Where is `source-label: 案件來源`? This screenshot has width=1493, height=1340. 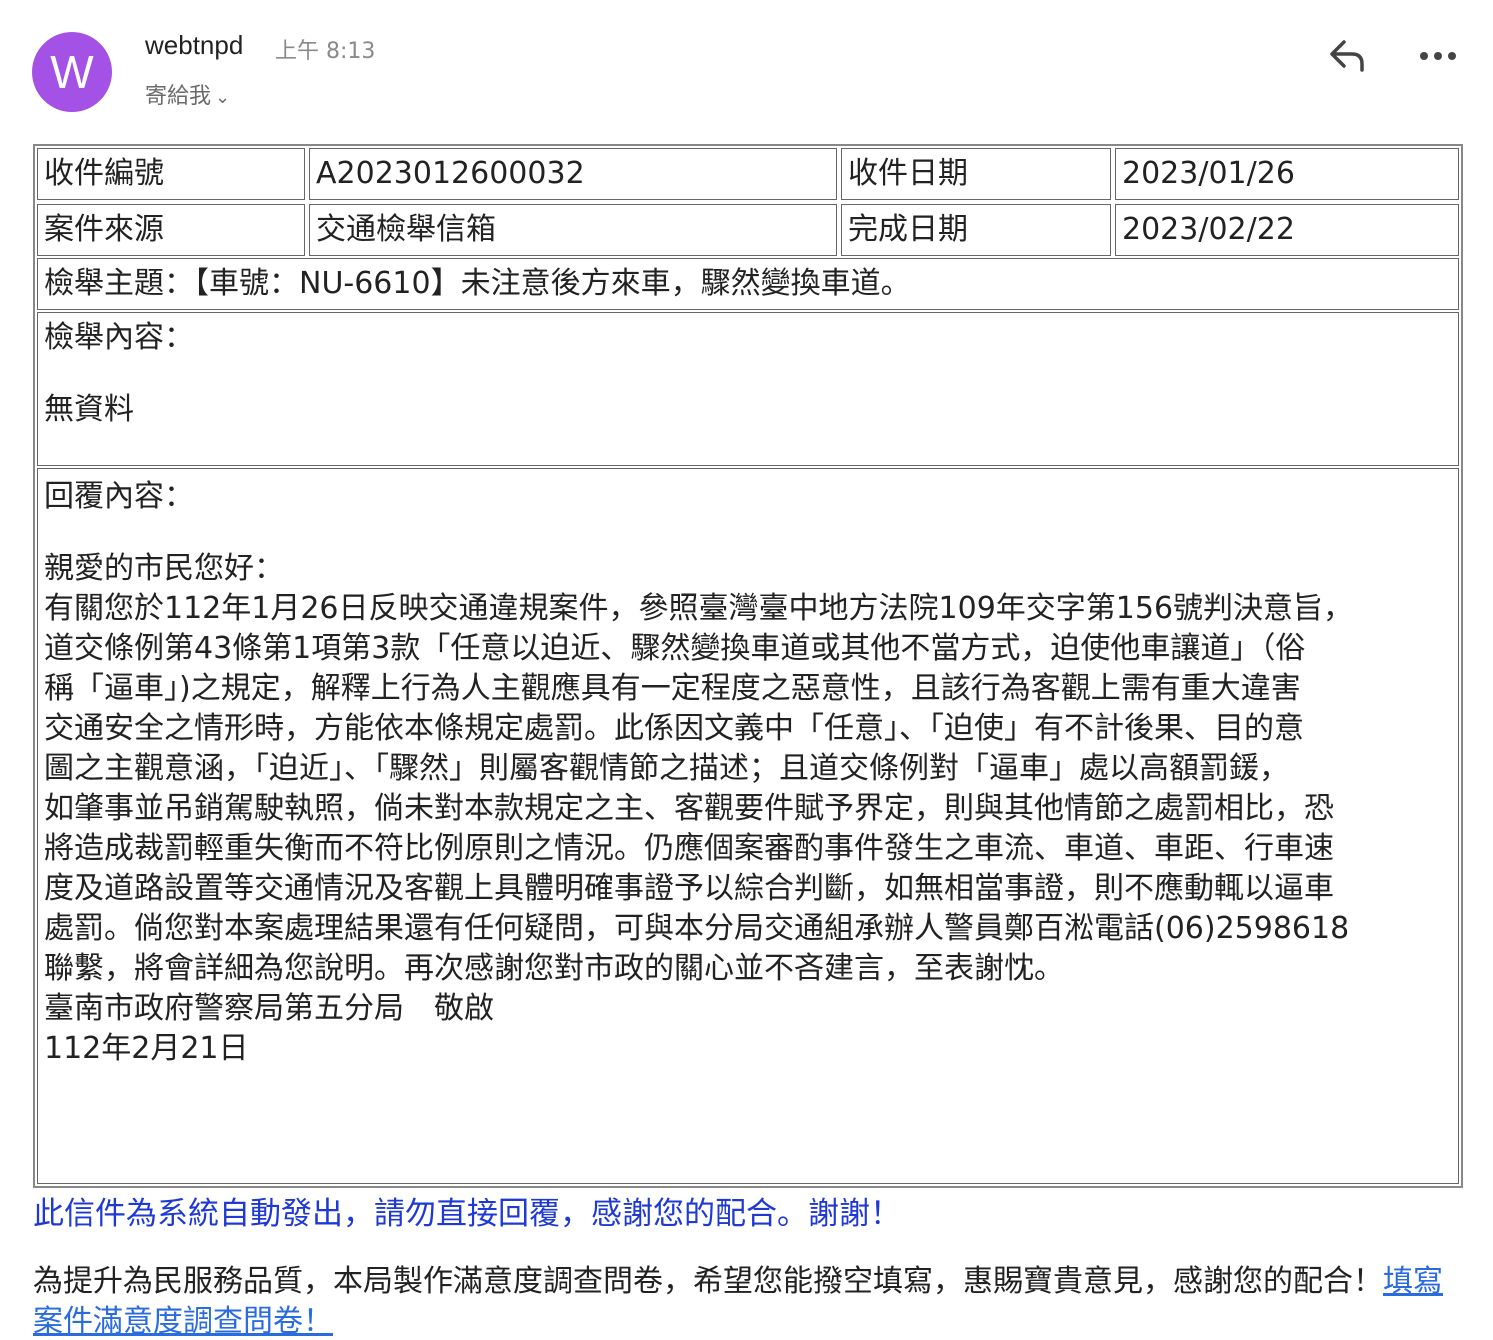 source-label: 案件來源 is located at coordinates (171, 230).